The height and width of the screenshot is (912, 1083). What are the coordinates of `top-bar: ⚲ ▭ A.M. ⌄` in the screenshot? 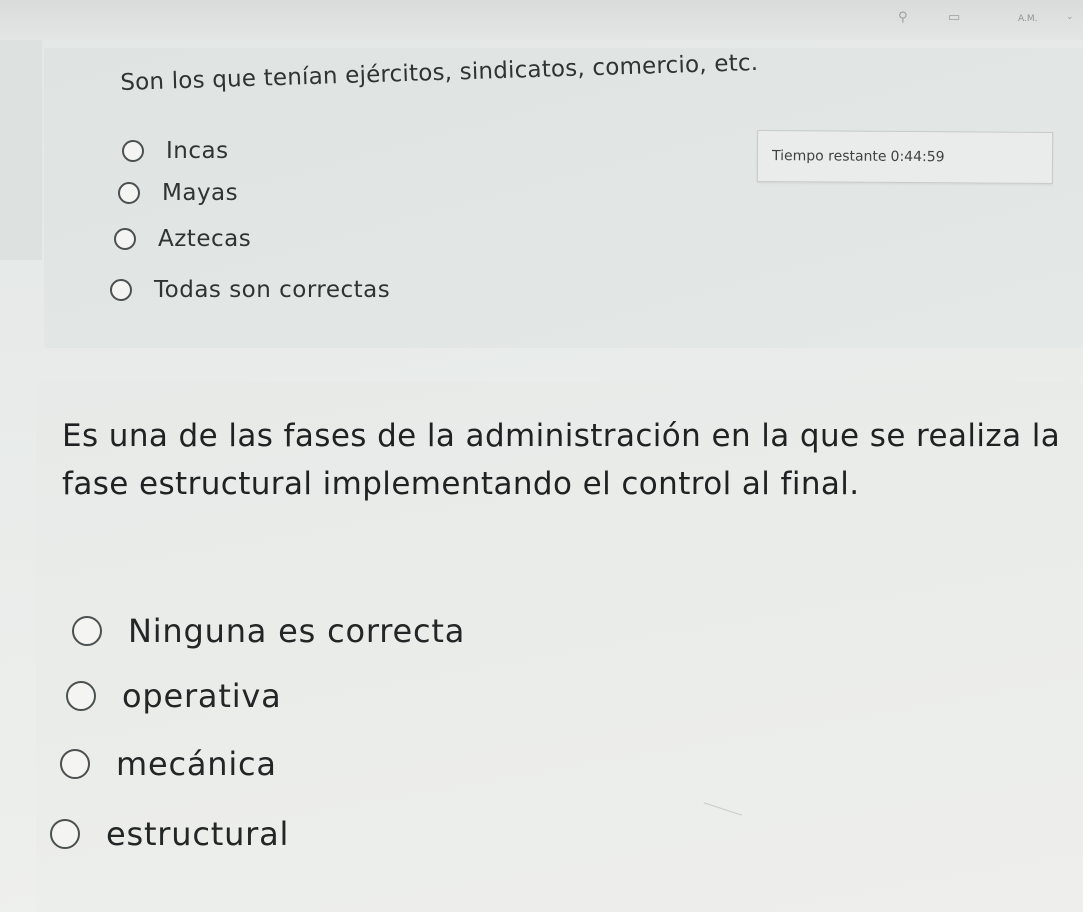 It's located at (541, 20).